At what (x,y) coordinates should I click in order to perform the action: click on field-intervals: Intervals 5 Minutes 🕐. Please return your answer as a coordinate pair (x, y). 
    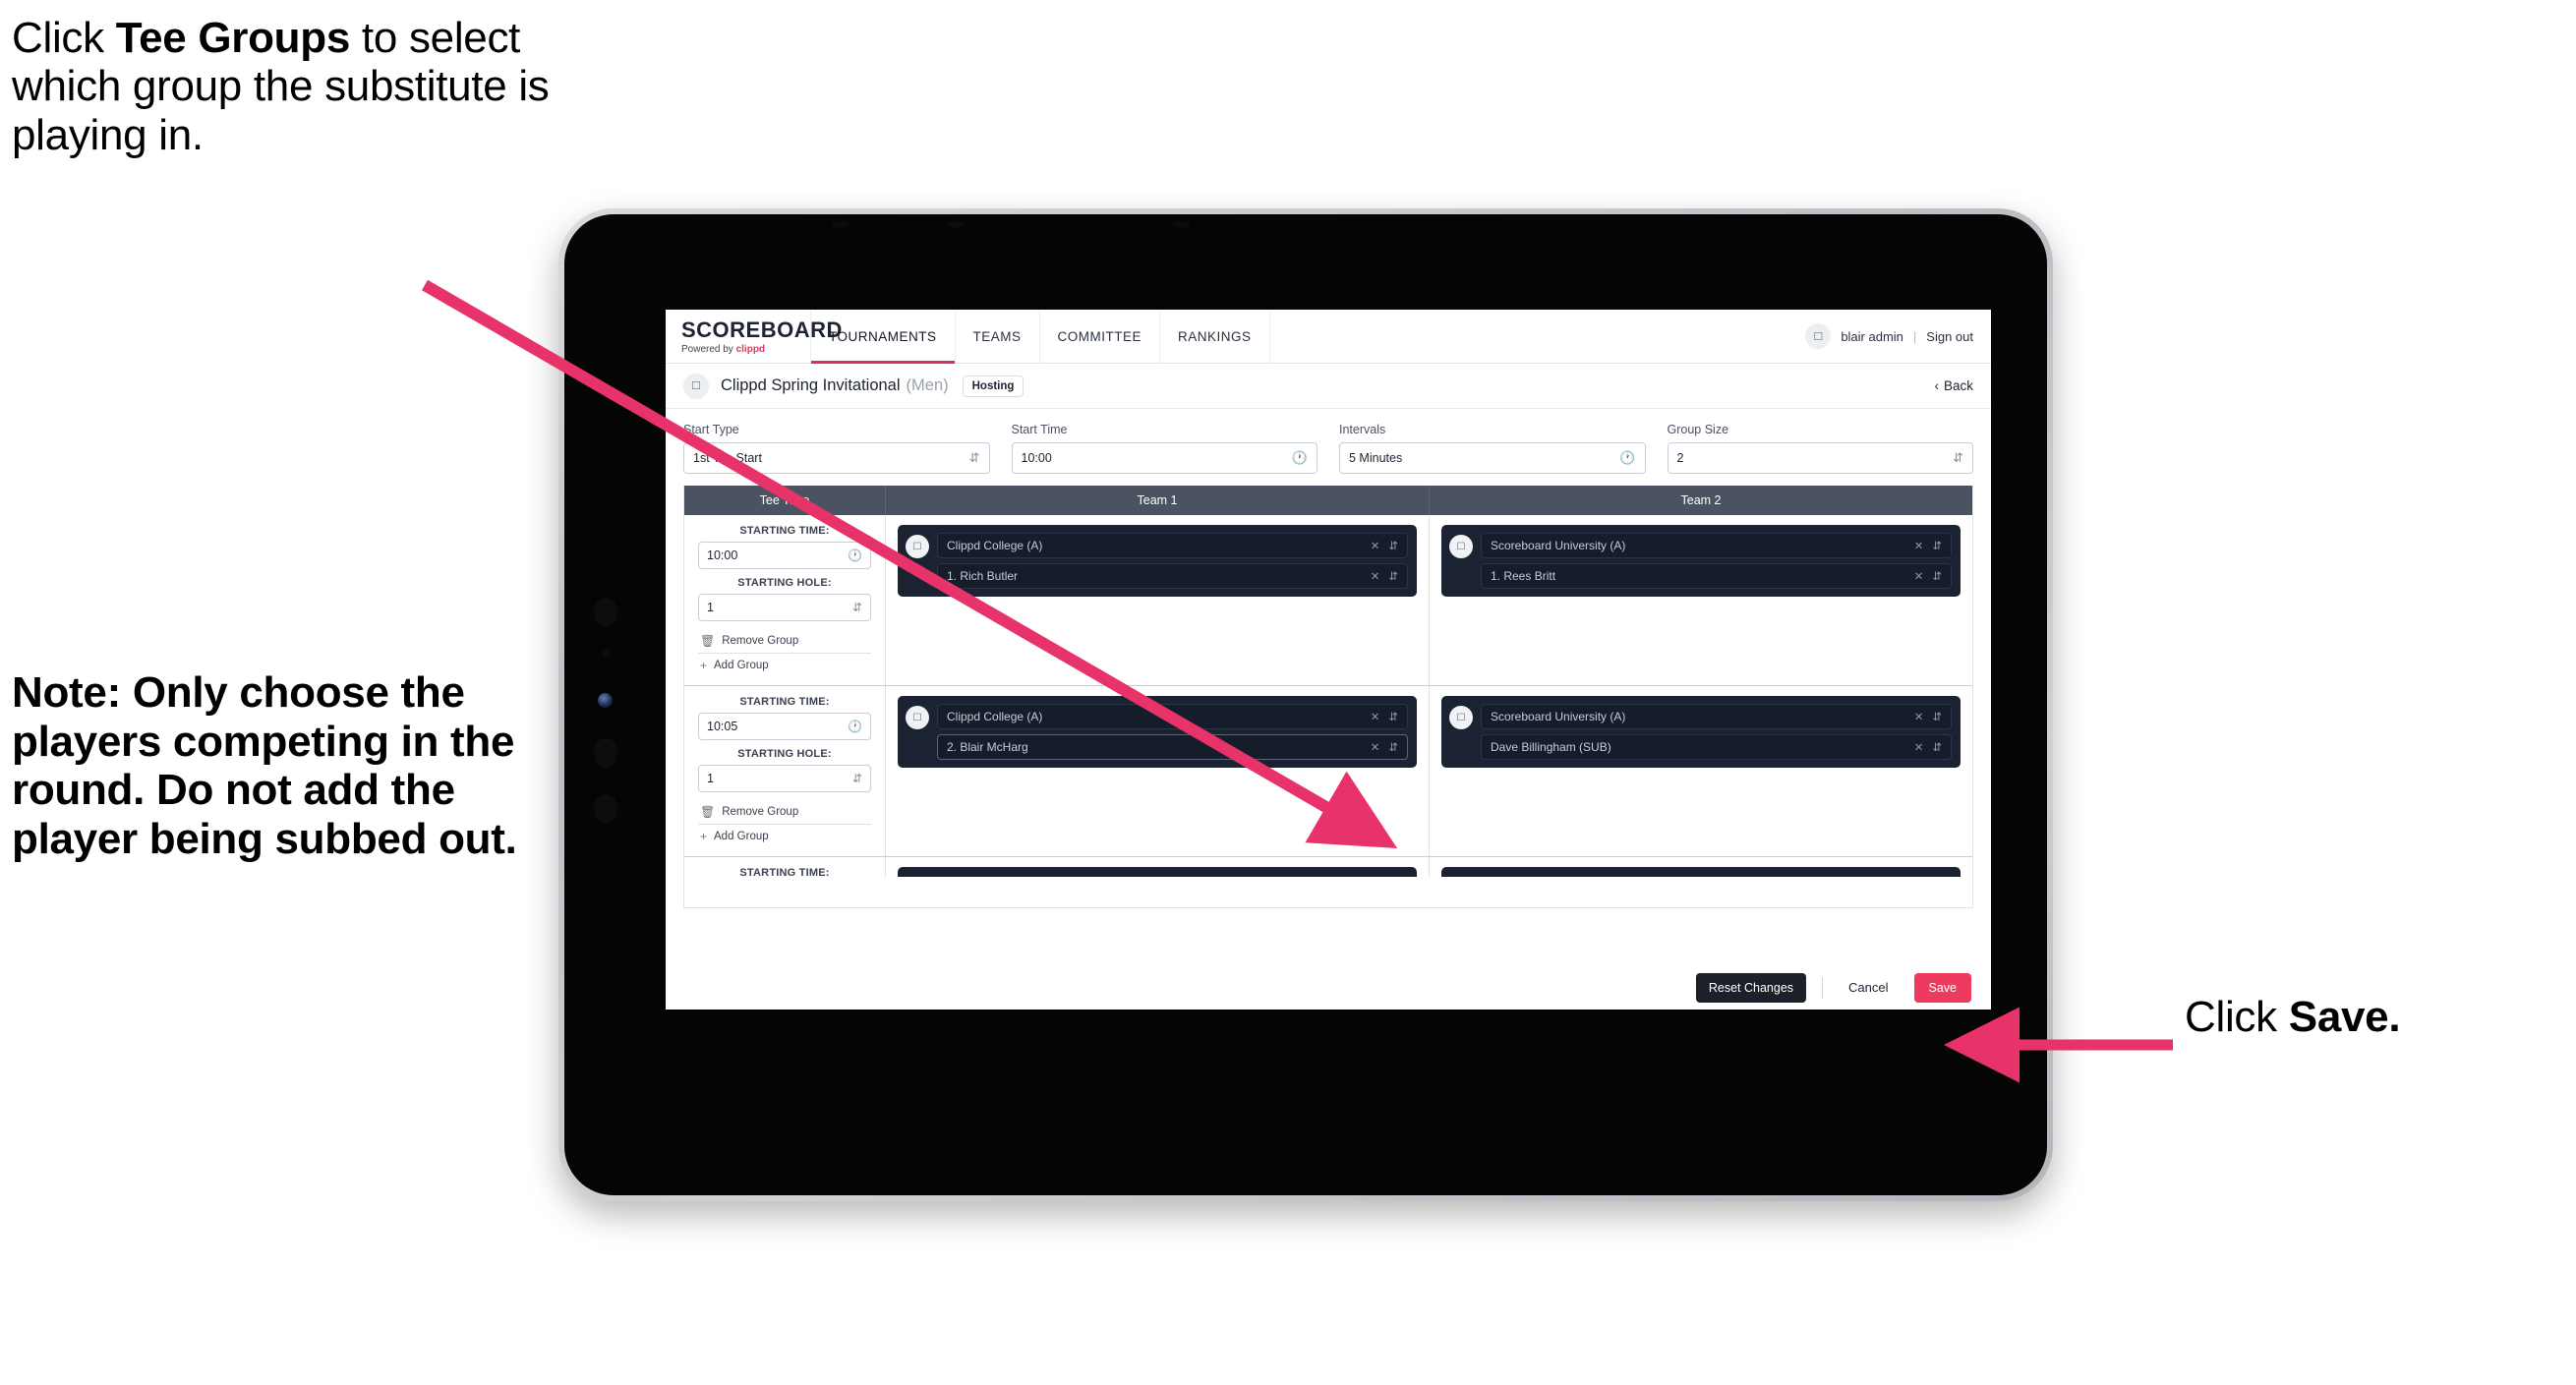
    Looking at the image, I should click on (1492, 448).